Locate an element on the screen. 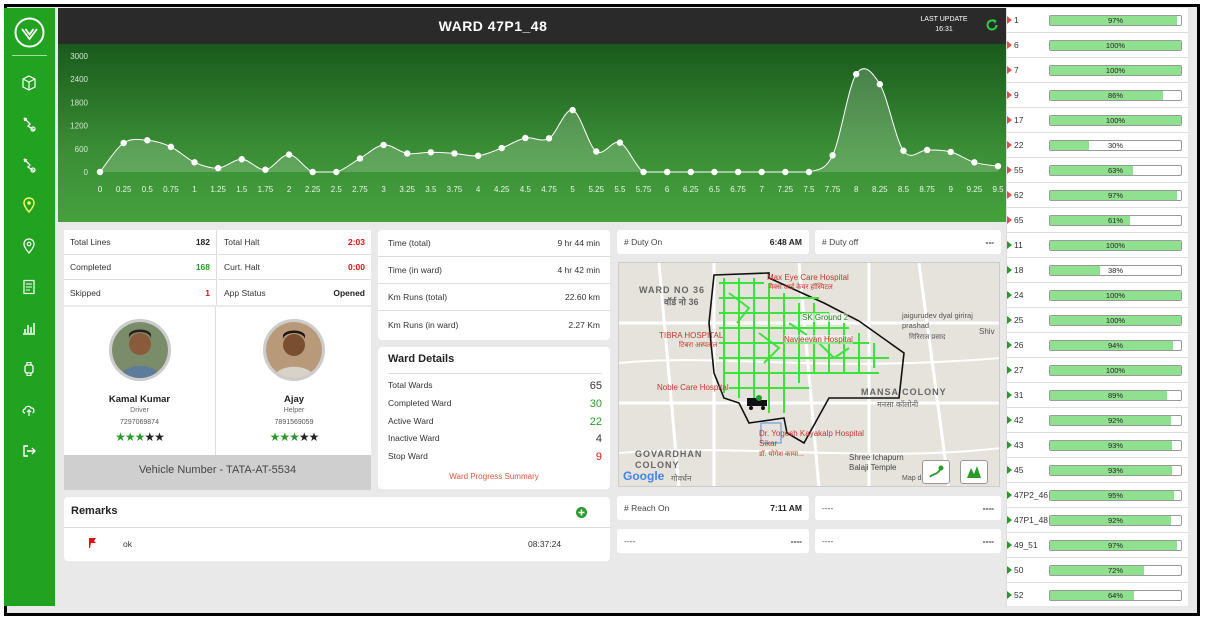 The height and width of the screenshot is (626, 1210). app-status-label: App Status is located at coordinates (245, 292).